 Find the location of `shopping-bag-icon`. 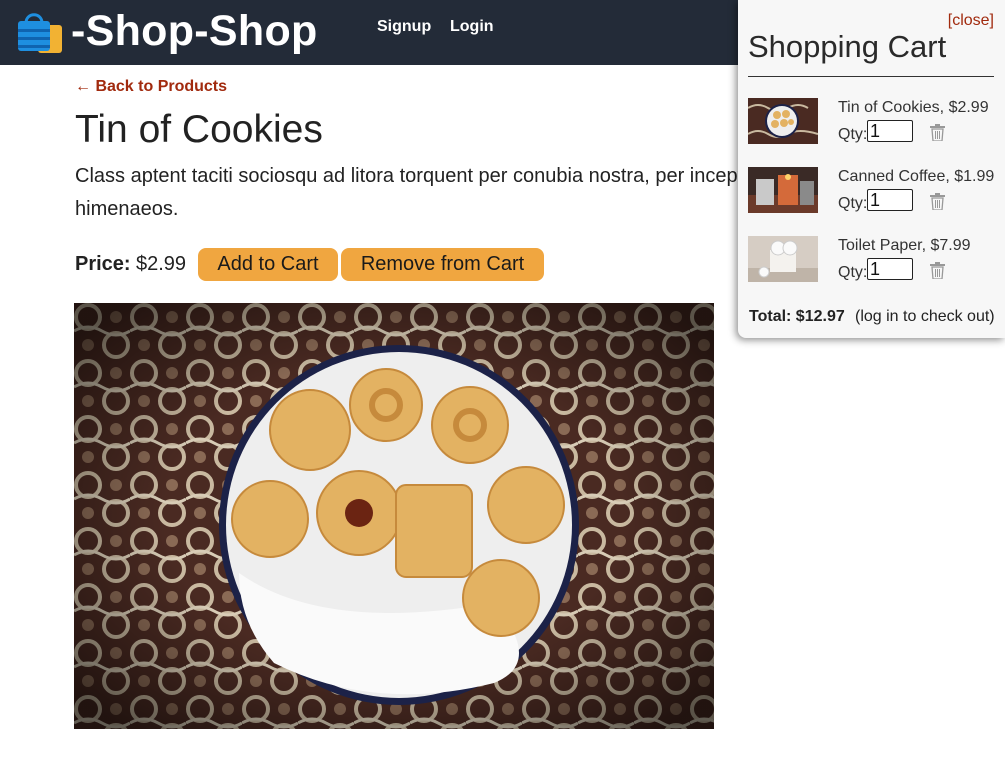

shopping-bag-icon is located at coordinates (40, 32).